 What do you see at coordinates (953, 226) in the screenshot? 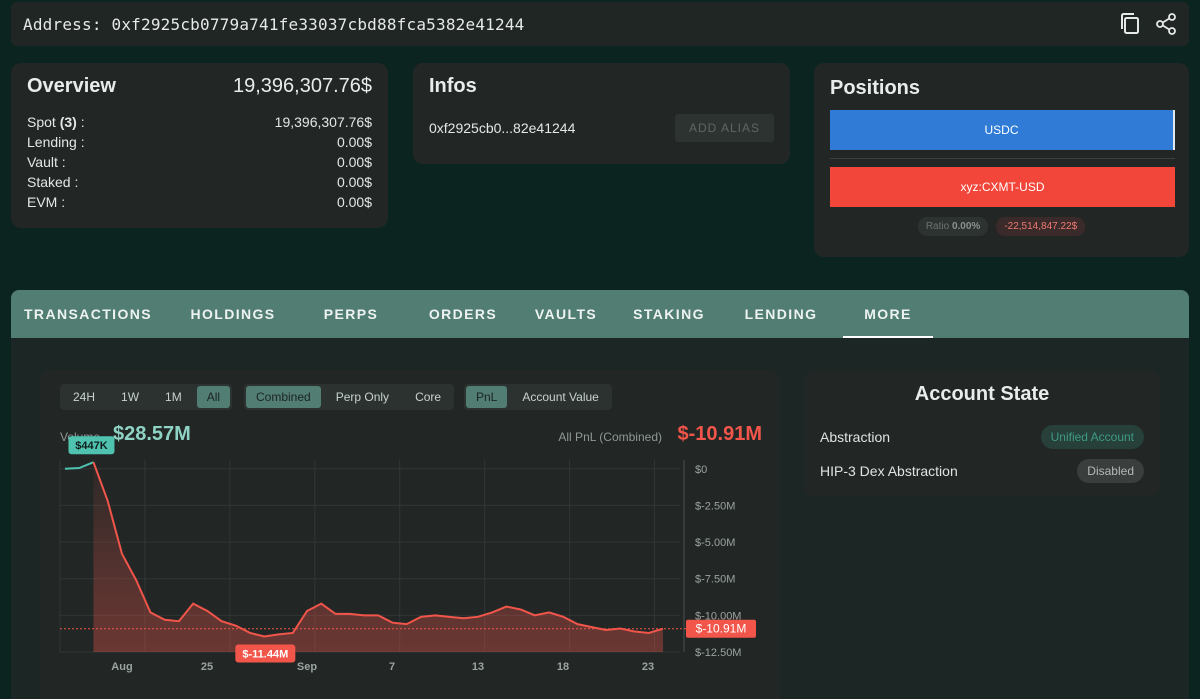
I see `ratio-badge: Ratio 0.00%` at bounding box center [953, 226].